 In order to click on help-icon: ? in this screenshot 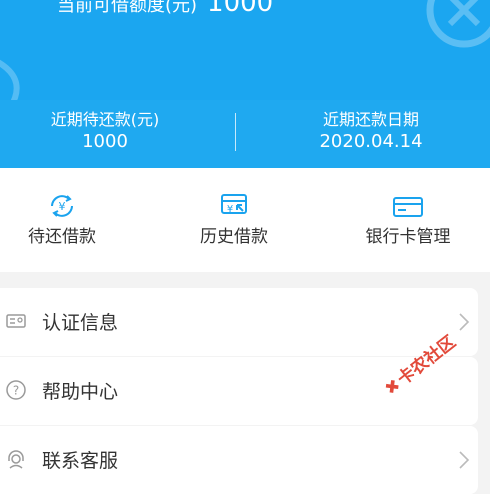, I will do `click(16, 390)`.